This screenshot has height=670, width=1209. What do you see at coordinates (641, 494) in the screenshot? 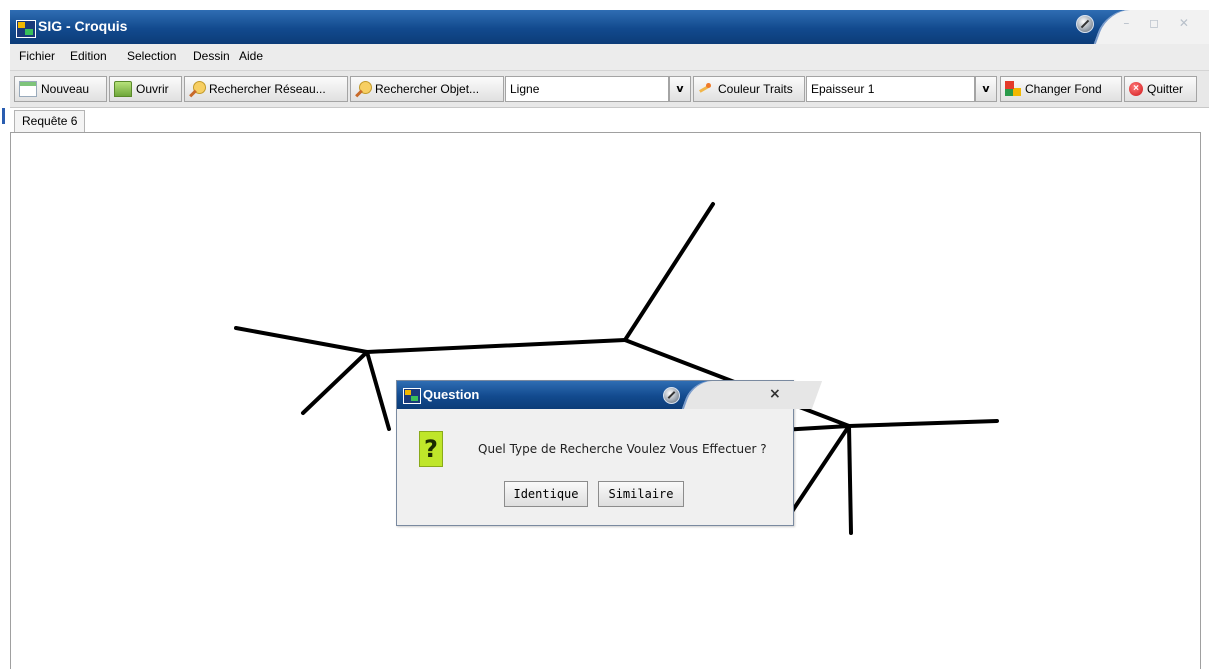
I see `similaire-button: Similaire` at bounding box center [641, 494].